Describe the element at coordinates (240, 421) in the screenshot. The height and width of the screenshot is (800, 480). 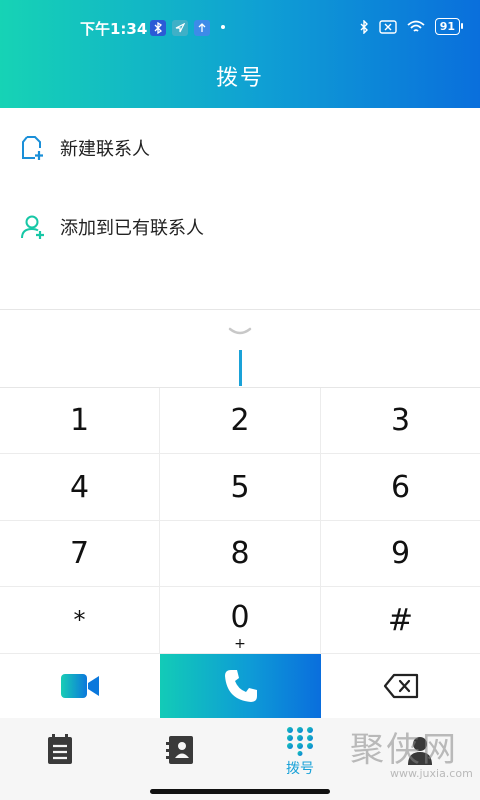
I see `key-2: 2` at that location.